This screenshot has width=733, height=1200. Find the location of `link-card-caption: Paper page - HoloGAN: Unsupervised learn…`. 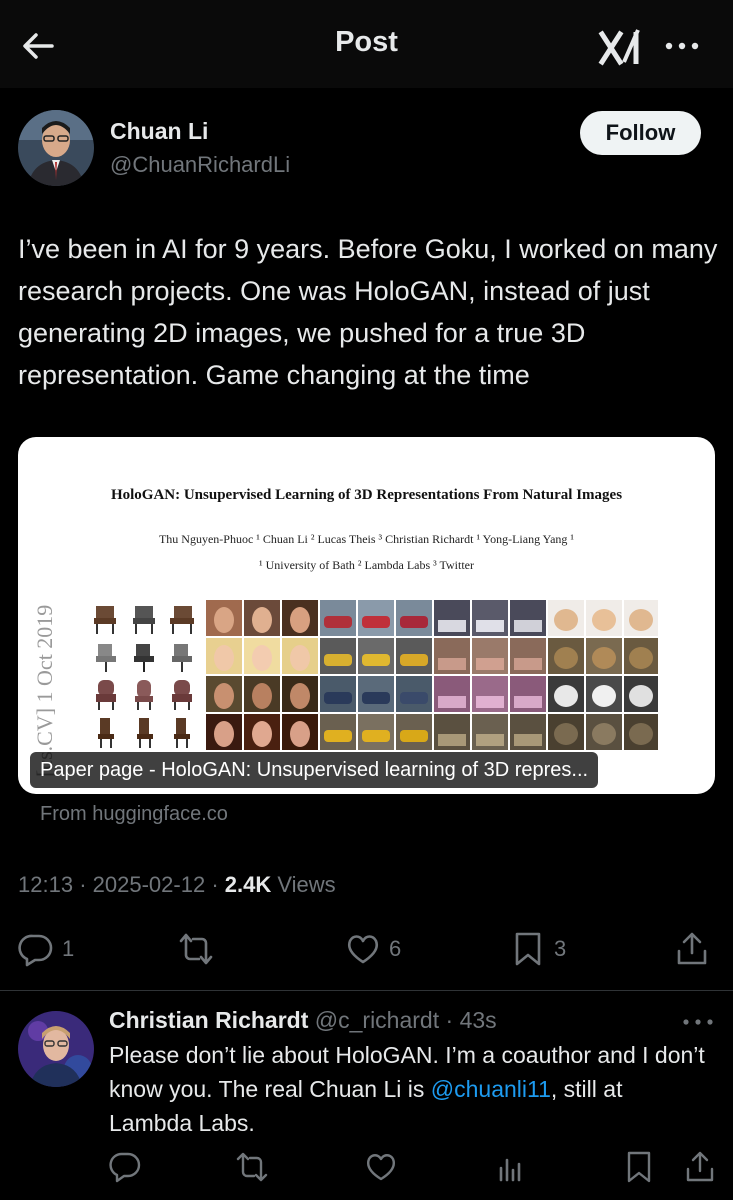

link-card-caption: Paper page - HoloGAN: Unsupervised learn… is located at coordinates (314, 770).